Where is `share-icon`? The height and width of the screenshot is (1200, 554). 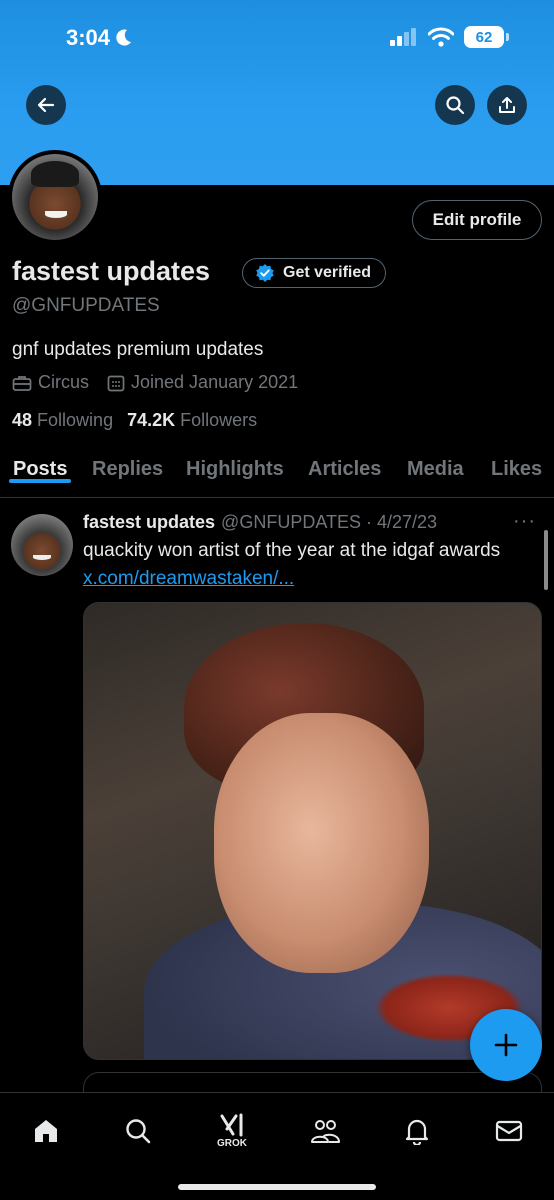 share-icon is located at coordinates (507, 105).